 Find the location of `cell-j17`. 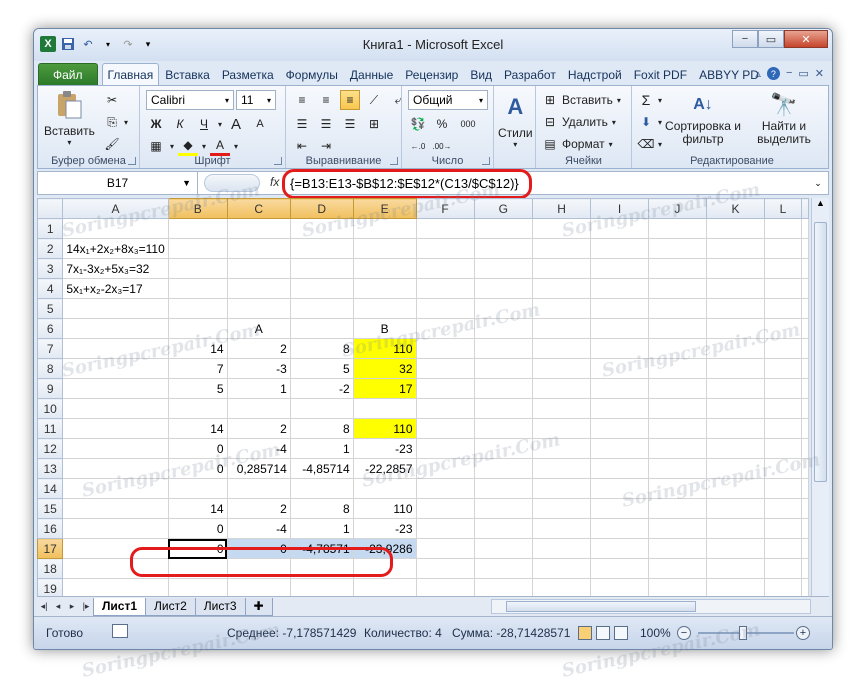

cell-j17 is located at coordinates (677, 548).